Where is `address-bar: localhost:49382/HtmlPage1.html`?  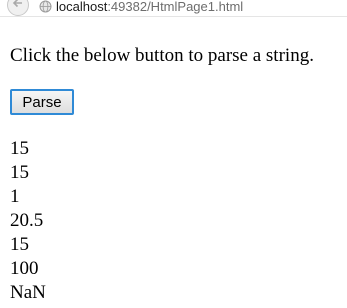
address-bar: localhost:49382/HtmlPage1.html is located at coordinates (173, 8).